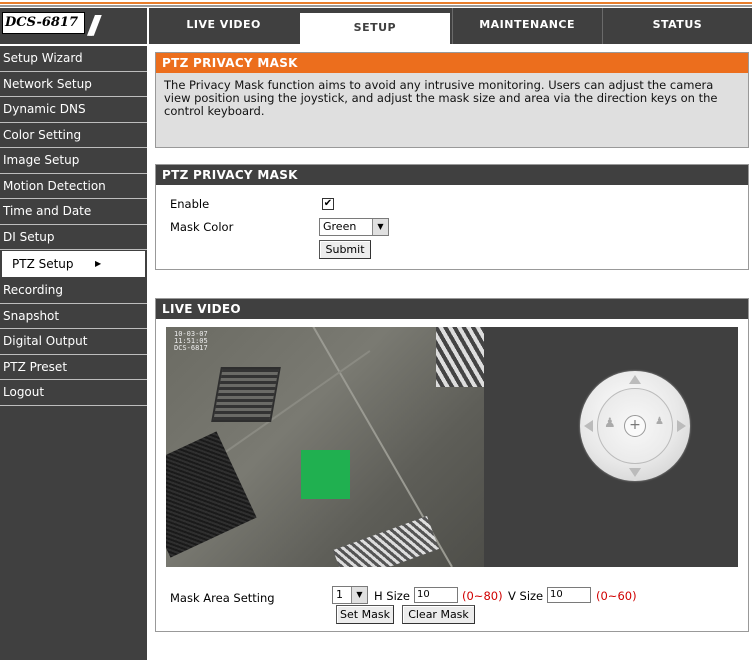 Image resolution: width=752 pixels, height=660 pixels. I want to click on osd-overlay: 10-03-07 11:51:05 DCS-6817, so click(191, 341).